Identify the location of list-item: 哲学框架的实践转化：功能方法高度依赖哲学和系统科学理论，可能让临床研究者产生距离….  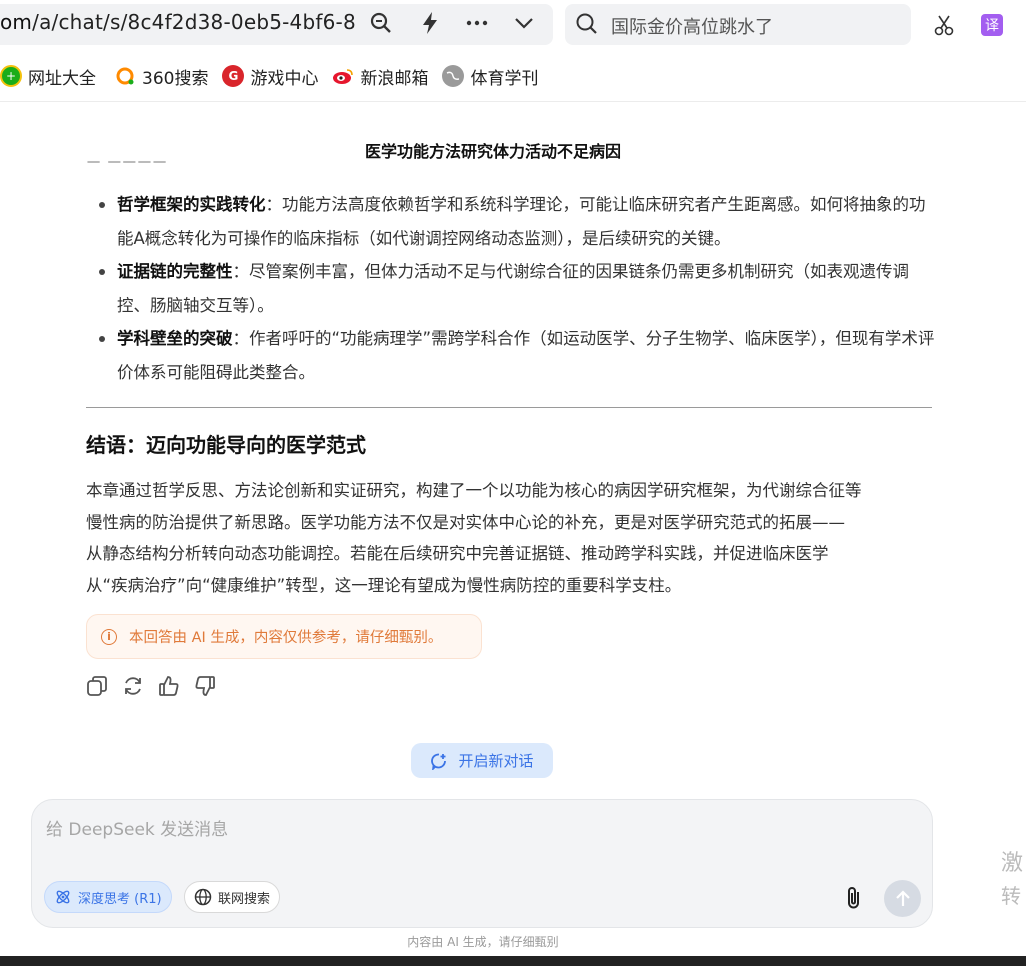
(511, 221).